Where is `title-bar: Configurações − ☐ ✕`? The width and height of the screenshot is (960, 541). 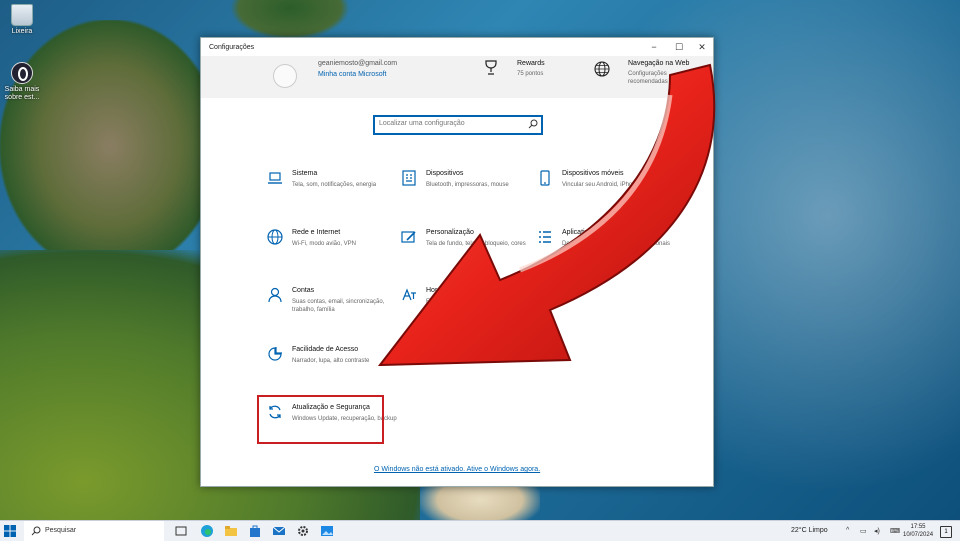 title-bar: Configurações − ☐ ✕ is located at coordinates (457, 47).